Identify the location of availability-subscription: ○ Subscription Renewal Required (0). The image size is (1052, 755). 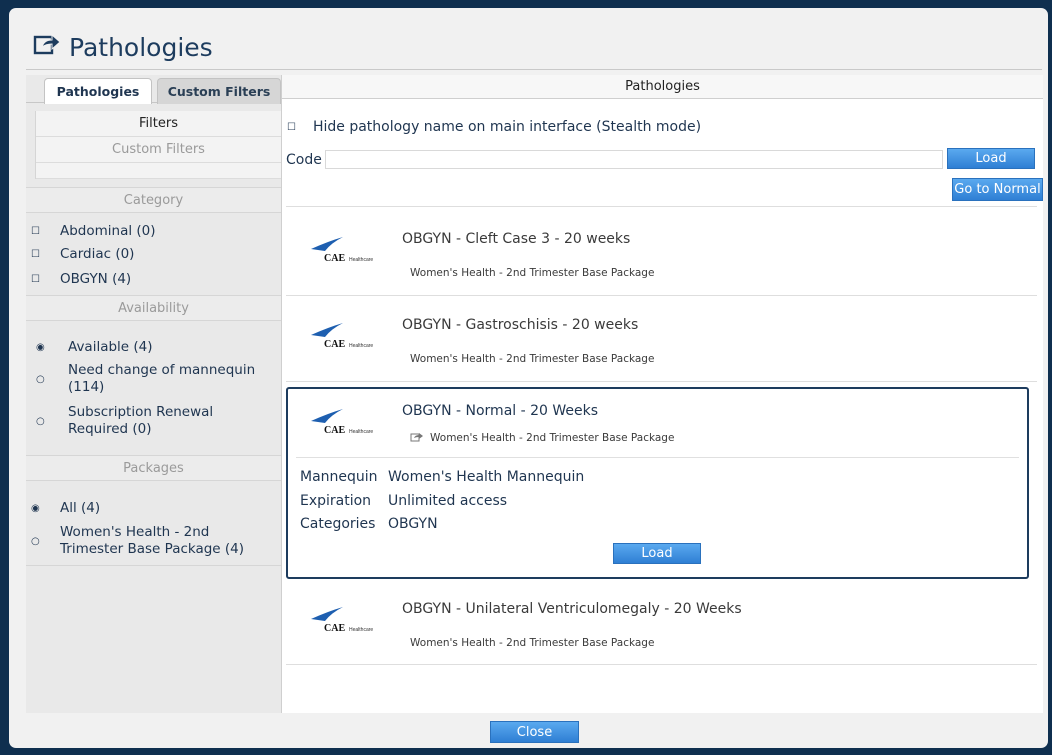
(153, 421).